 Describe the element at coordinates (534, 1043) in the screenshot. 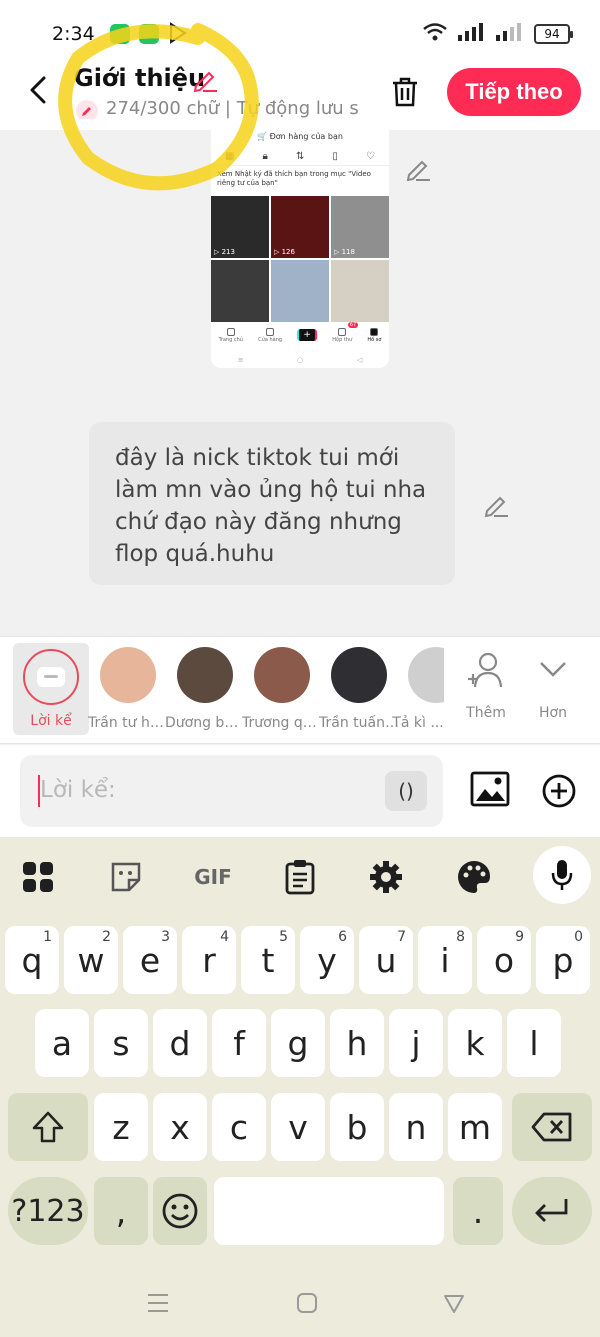

I see `key-l: l` at that location.